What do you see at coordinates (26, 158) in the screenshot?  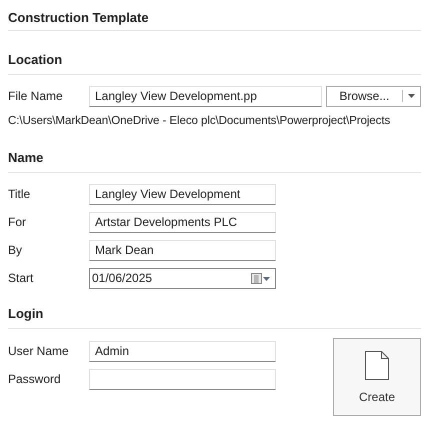 I see `section-heading: Name` at bounding box center [26, 158].